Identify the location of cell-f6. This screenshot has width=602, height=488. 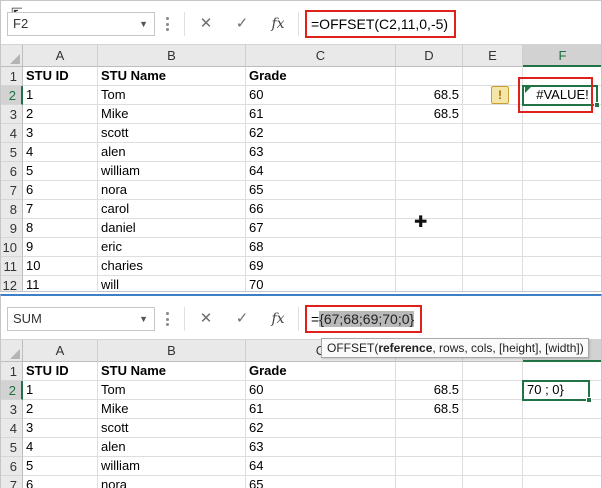
(562, 171).